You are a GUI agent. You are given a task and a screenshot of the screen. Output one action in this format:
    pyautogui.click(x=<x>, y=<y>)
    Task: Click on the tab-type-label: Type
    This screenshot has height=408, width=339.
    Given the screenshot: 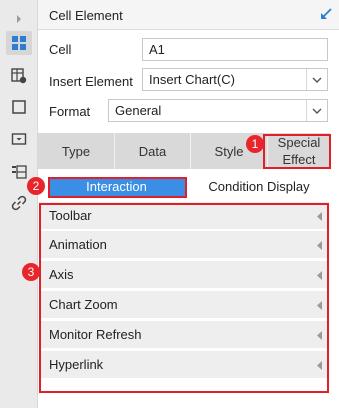 What is the action you would take?
    pyautogui.click(x=76, y=151)
    